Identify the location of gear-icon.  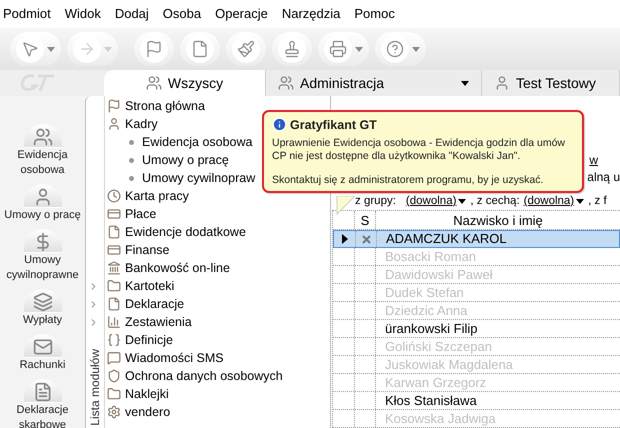
(114, 412).